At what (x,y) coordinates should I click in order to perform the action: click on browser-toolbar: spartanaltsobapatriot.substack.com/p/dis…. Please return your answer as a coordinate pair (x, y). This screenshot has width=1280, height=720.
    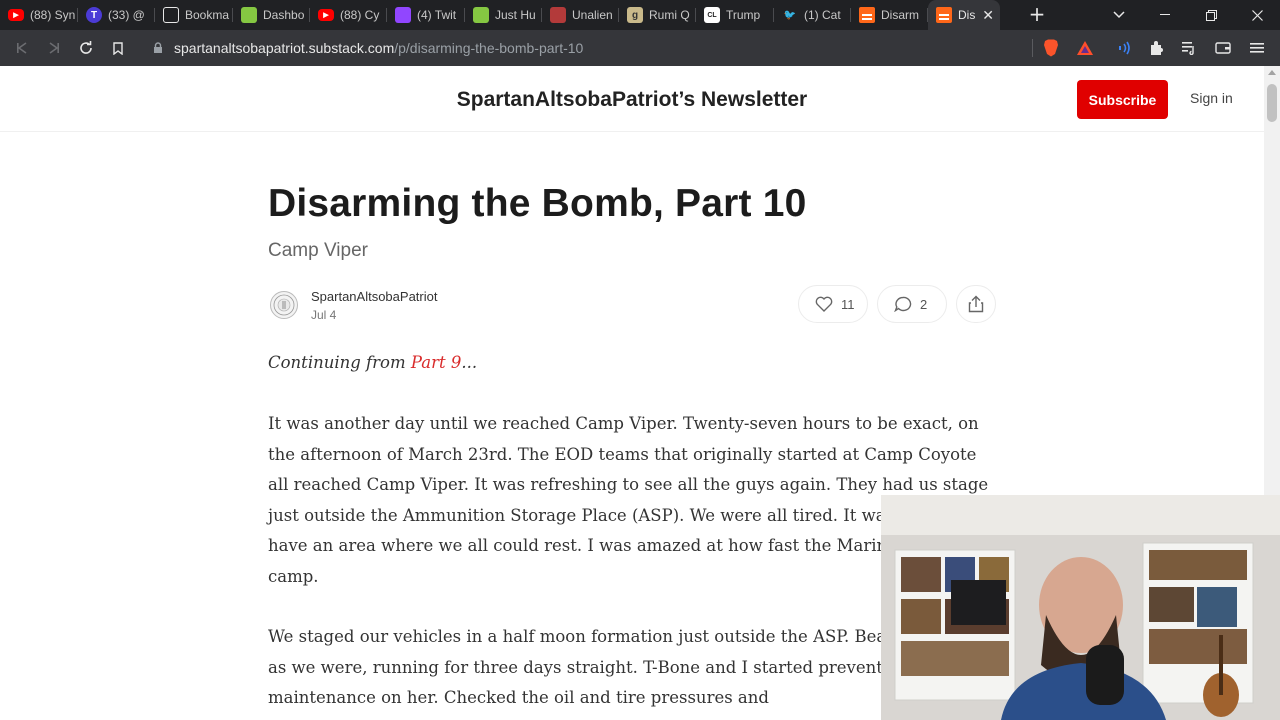
    Looking at the image, I should click on (640, 48).